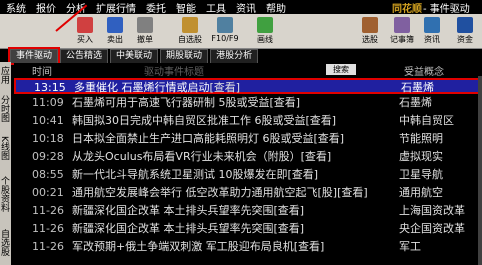  Describe the element at coordinates (432, 25) in the screenshot. I see `info-icon` at that location.